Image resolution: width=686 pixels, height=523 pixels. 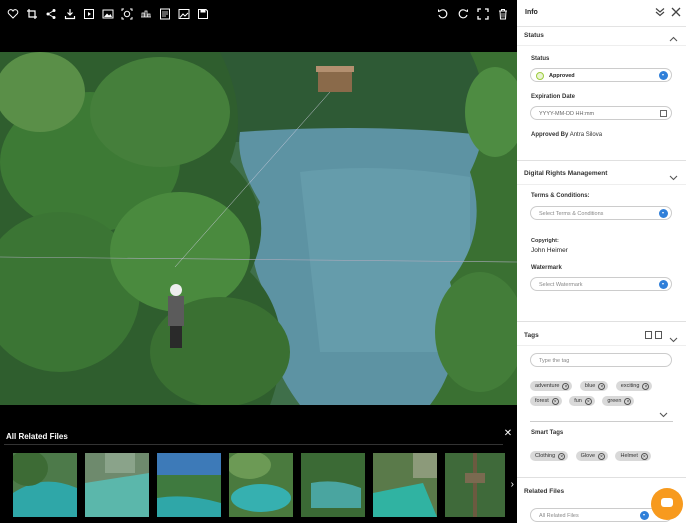 What do you see at coordinates (629, 456) in the screenshot?
I see `smart-tag-label: Helmet` at bounding box center [629, 456].